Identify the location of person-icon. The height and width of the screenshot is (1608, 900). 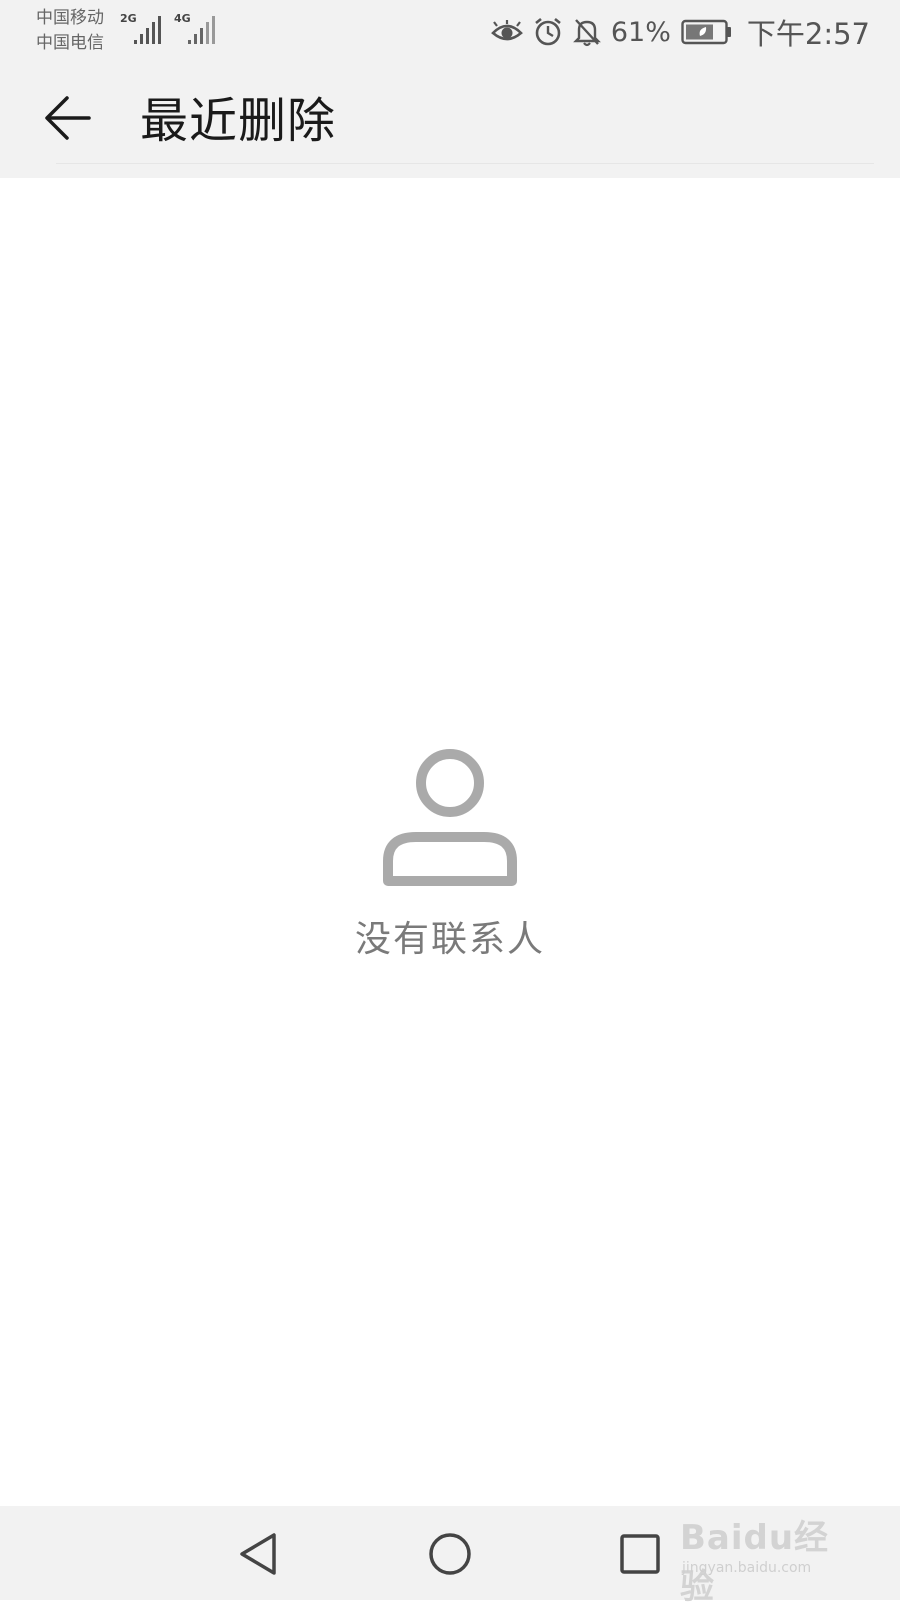
(450, 817).